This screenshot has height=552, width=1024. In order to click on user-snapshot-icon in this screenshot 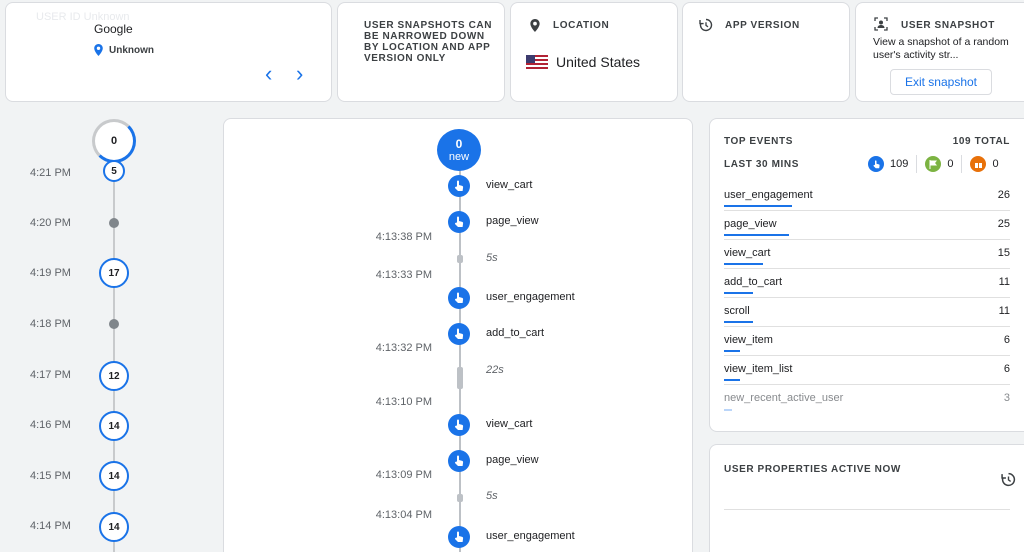, I will do `click(881, 24)`.